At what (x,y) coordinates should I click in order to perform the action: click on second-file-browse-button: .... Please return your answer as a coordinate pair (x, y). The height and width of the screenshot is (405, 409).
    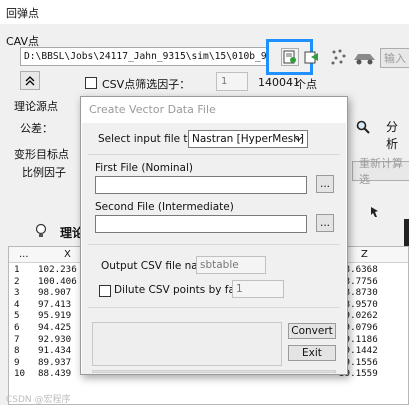
    Looking at the image, I should click on (325, 223).